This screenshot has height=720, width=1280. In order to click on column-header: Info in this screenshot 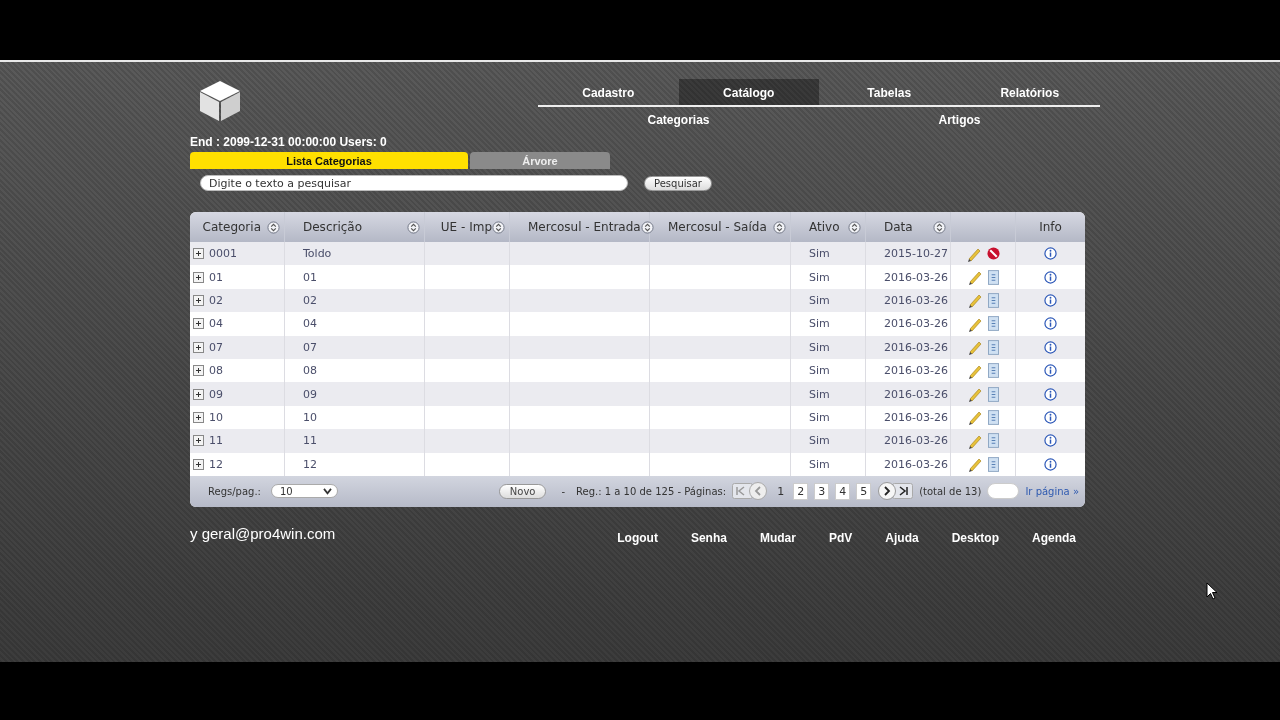, I will do `click(1050, 227)`.